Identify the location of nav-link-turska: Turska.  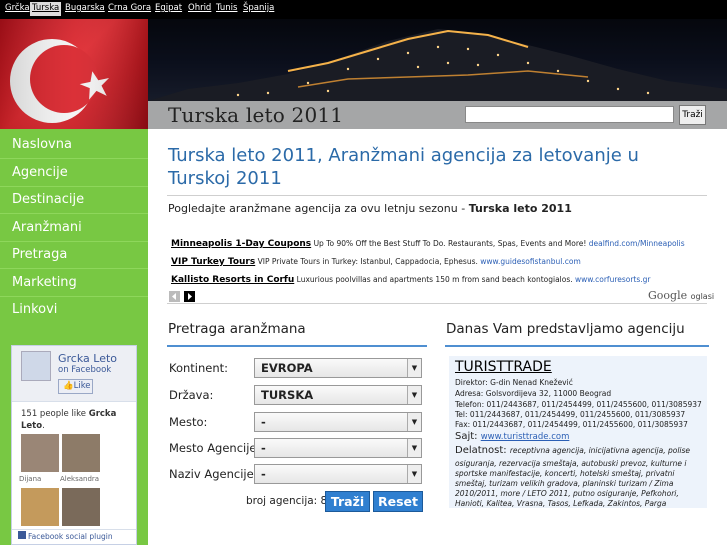
(46, 9).